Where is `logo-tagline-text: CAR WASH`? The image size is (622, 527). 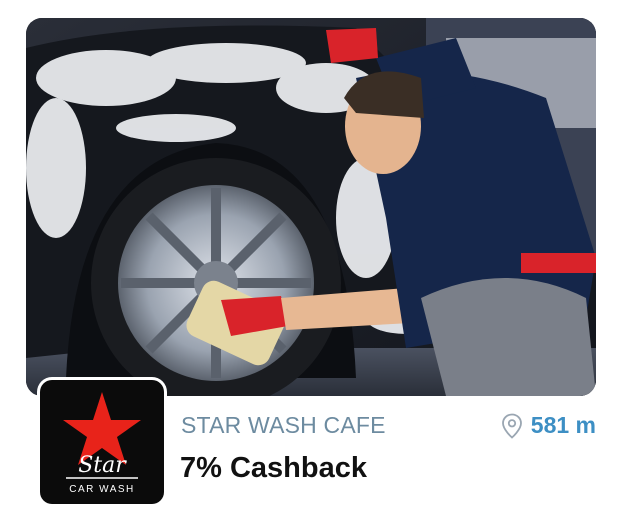 logo-tagline-text: CAR WASH is located at coordinates (102, 489).